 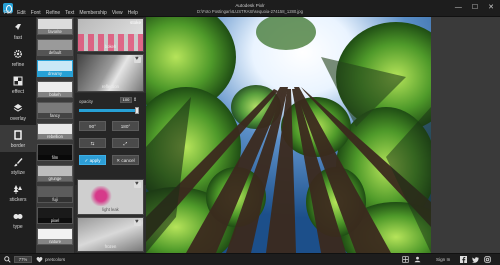 What do you see at coordinates (18, 227) in the screenshot?
I see `category-label: type` at bounding box center [18, 227].